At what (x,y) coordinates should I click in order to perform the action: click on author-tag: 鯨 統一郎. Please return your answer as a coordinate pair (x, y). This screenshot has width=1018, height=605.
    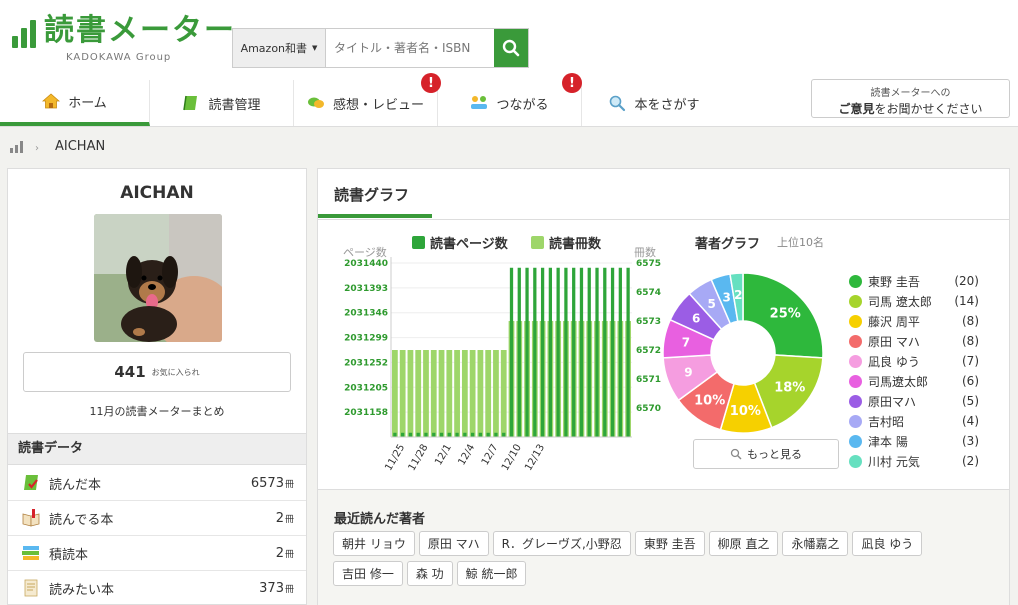
    Looking at the image, I should click on (491, 573).